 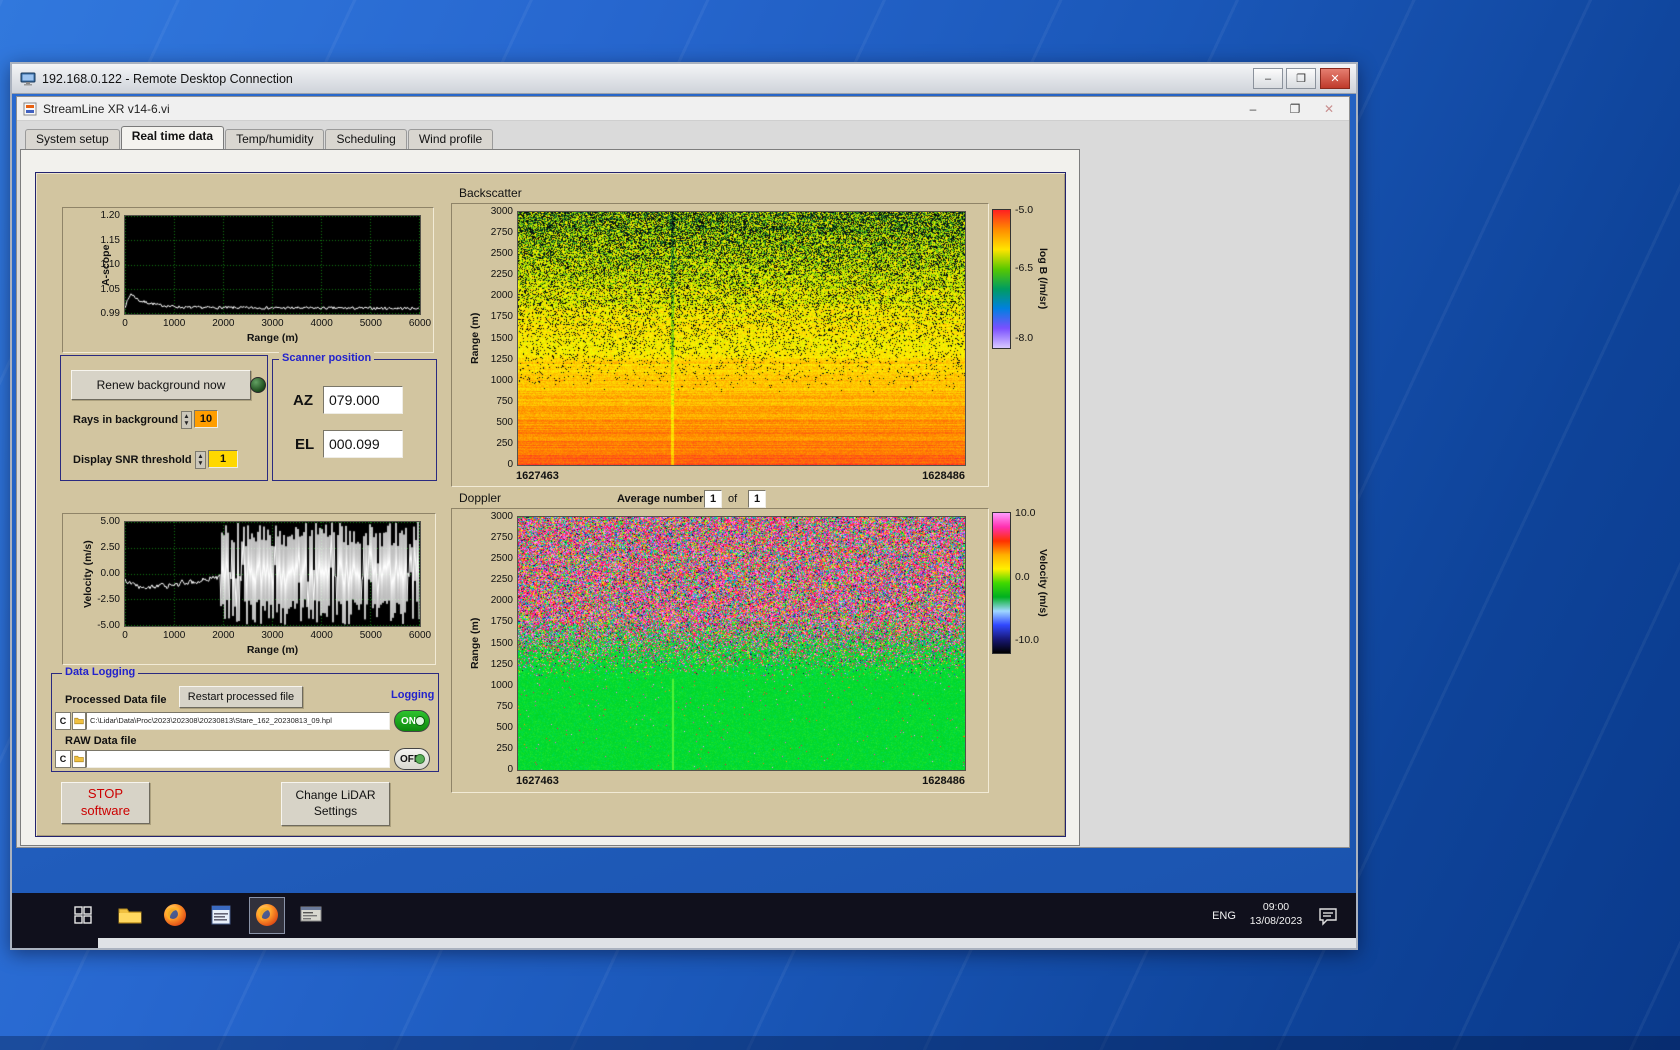 I want to click on stop-software-button: STOP software, so click(x=105, y=803).